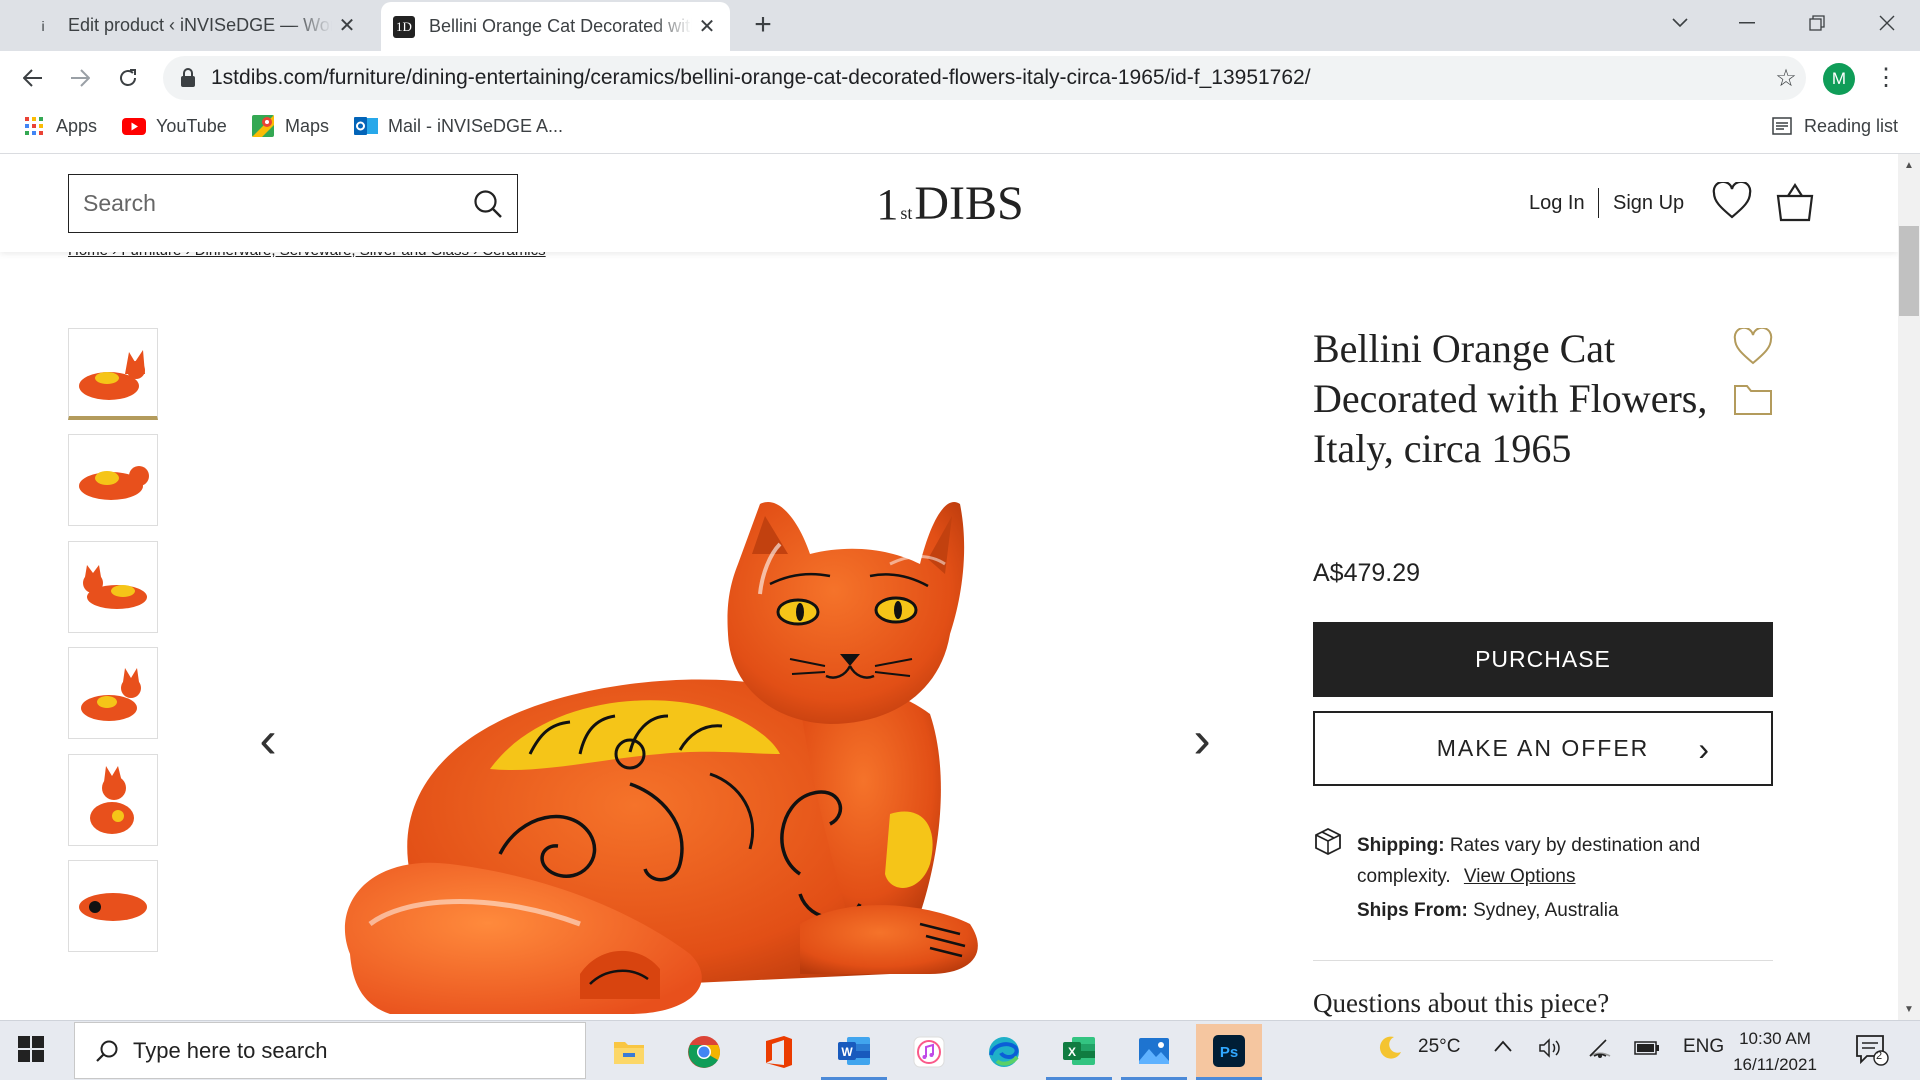  I want to click on ships-from: Ships From: Sydney, Australia, so click(1488, 911).